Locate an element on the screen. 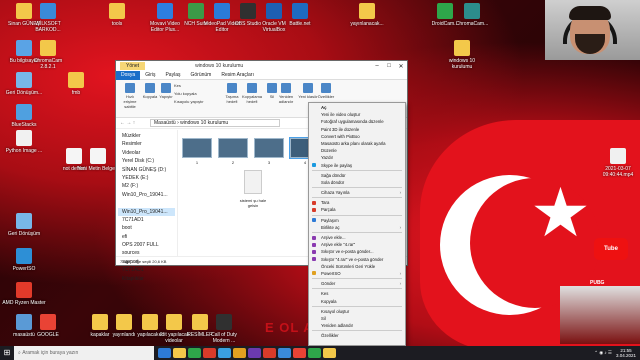 This screenshot has width=640, height=360. desktop-icon: 2021-03-07 09:40:44.mp4 is located at coordinates (618, 163).